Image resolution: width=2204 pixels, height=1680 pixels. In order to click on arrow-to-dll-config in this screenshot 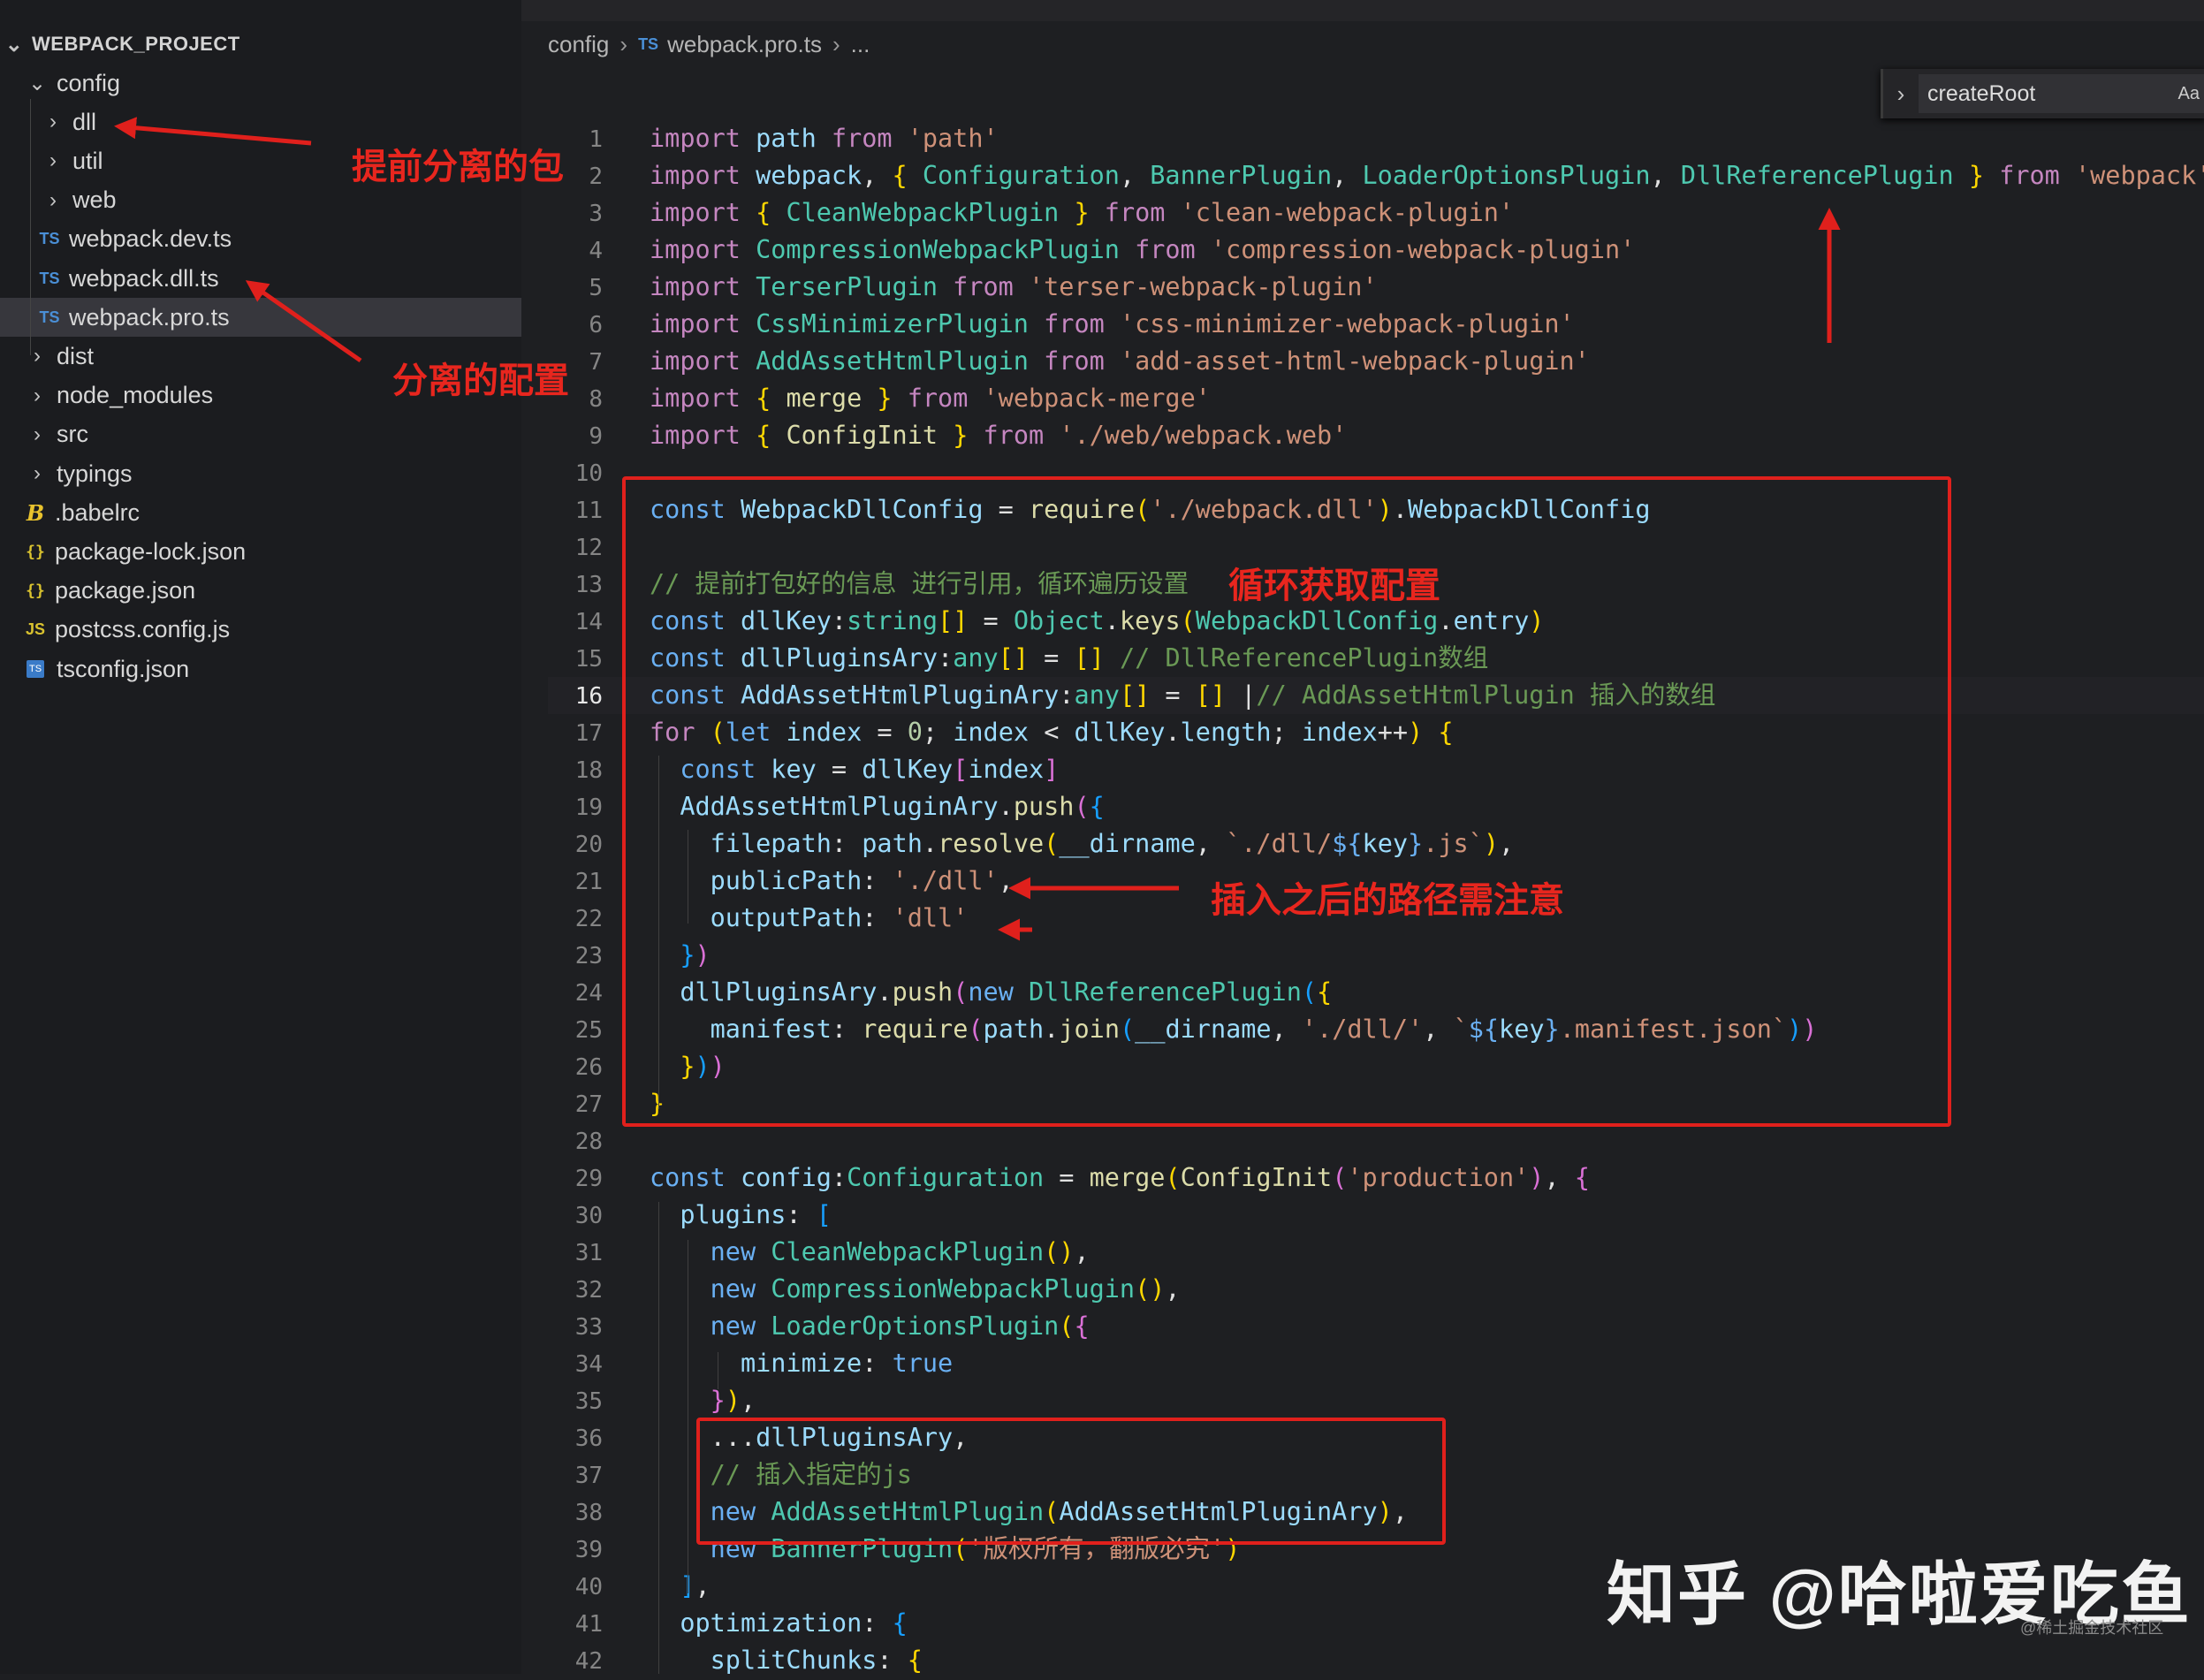, I will do `click(303, 321)`.